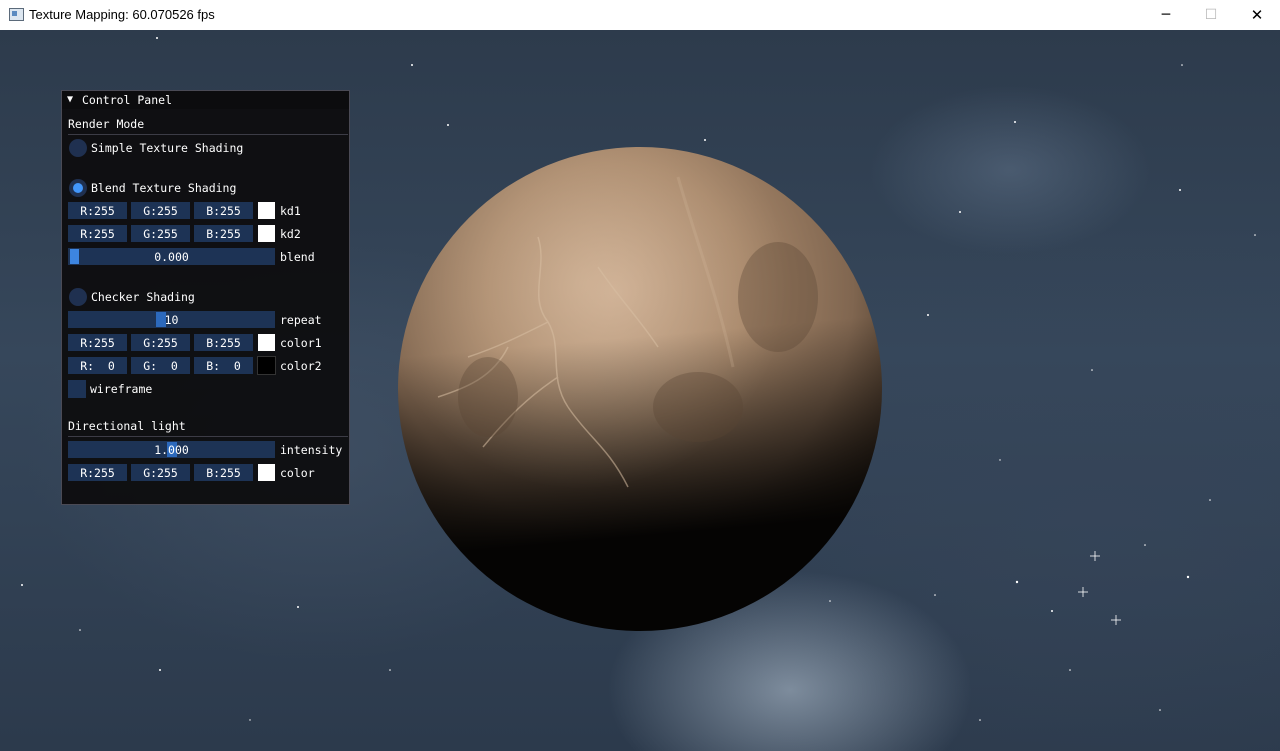  I want to click on checker-shading-label: Checker Shading, so click(143, 297).